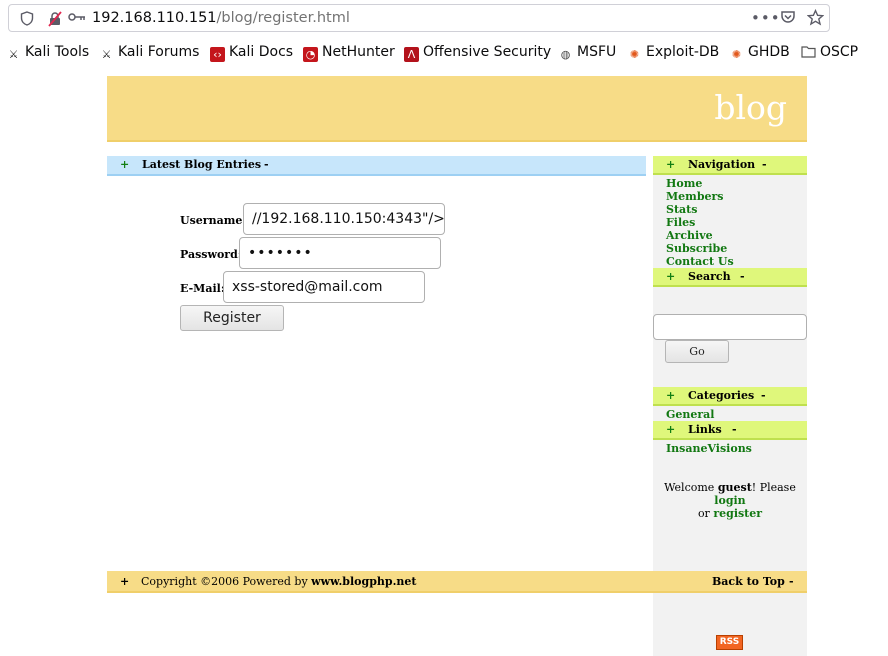 Image resolution: width=888 pixels, height=656 pixels. What do you see at coordinates (597, 52) in the screenshot?
I see `bookmark-label: MSFU` at bounding box center [597, 52].